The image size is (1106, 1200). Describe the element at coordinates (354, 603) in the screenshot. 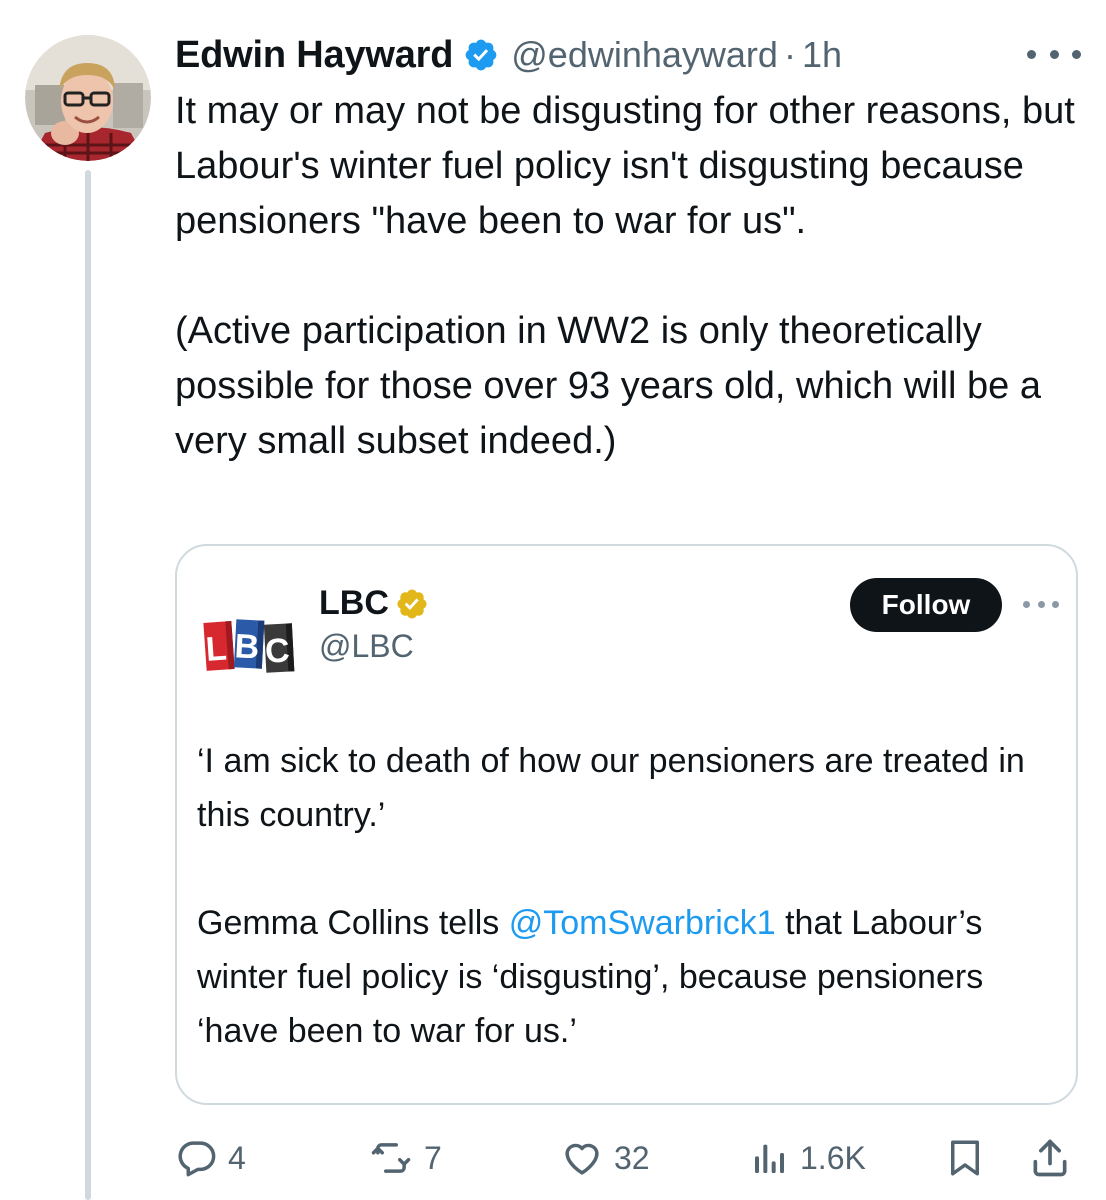

I see `quoted-author-name: LBC` at that location.